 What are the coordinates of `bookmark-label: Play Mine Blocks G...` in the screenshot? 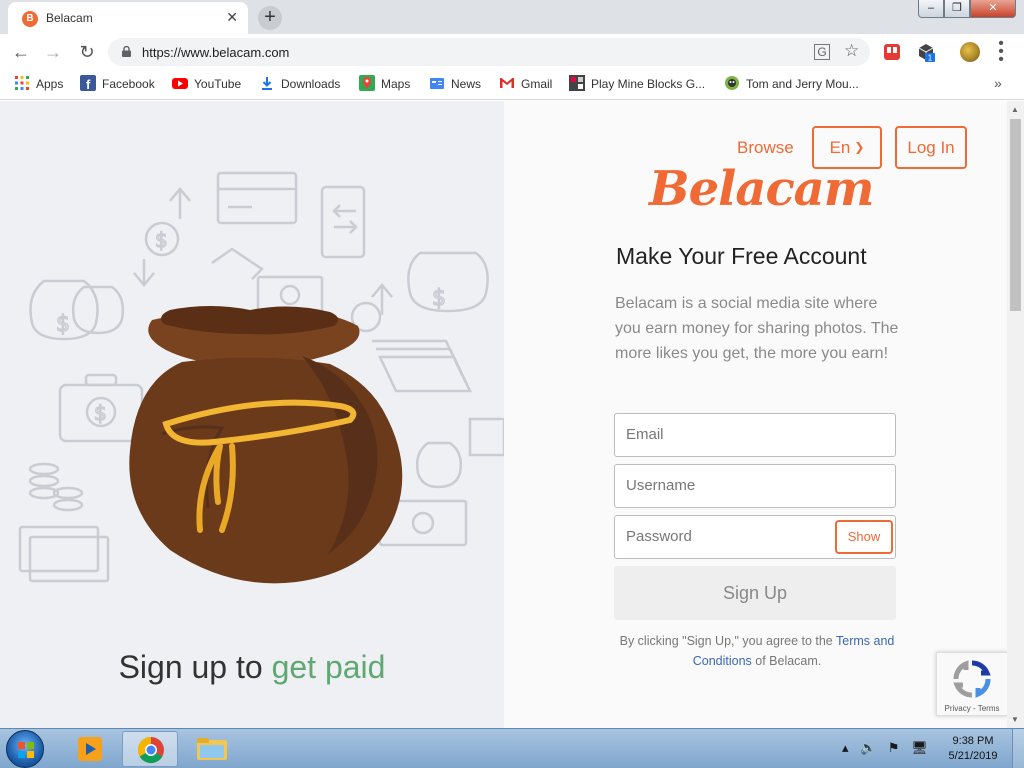 It's located at (648, 84).